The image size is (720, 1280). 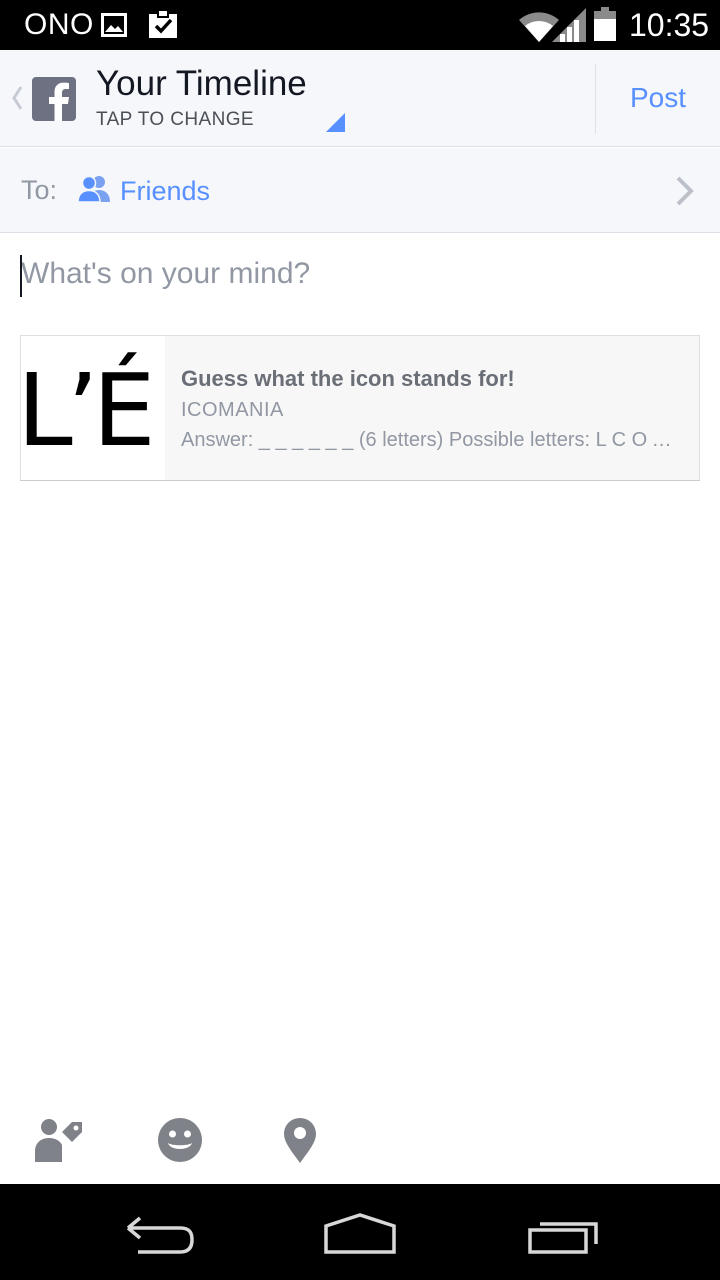 I want to click on dropdown-corner-icon, so click(x=335, y=122).